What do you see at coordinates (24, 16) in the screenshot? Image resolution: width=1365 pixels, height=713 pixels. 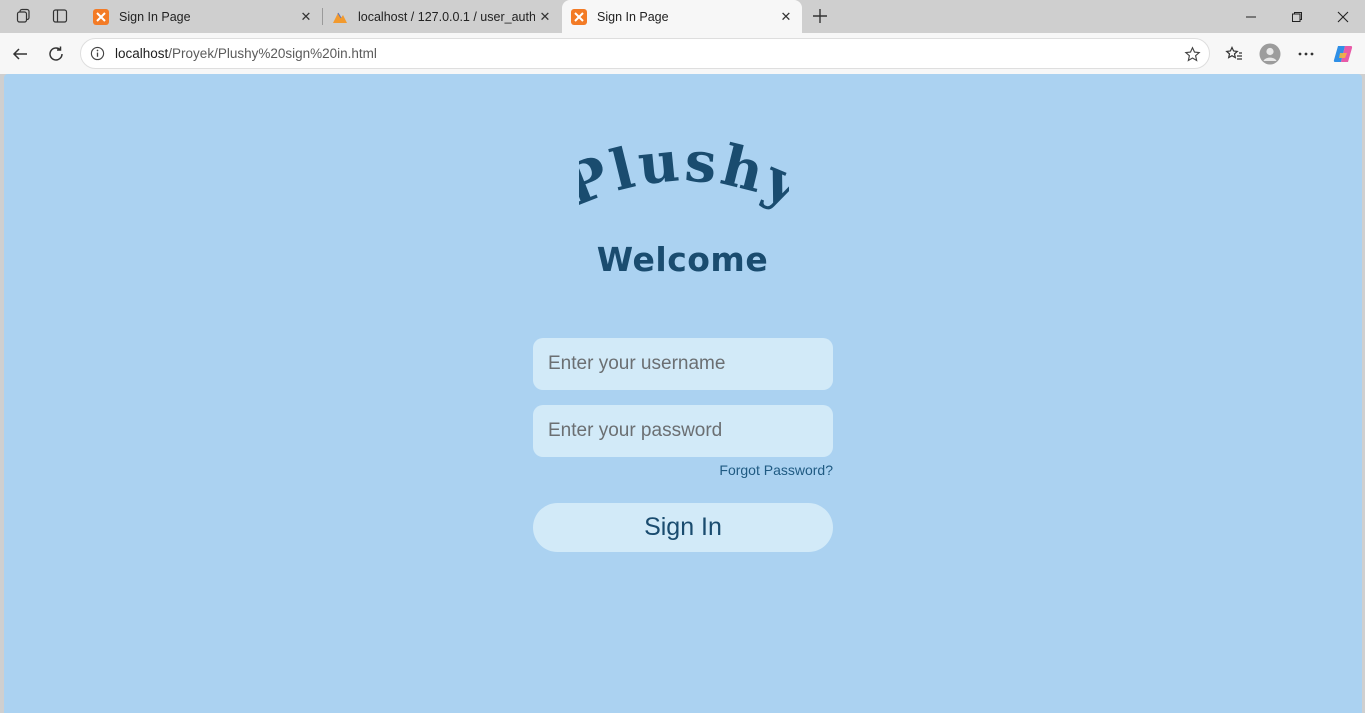 I see `workspaces-icon` at bounding box center [24, 16].